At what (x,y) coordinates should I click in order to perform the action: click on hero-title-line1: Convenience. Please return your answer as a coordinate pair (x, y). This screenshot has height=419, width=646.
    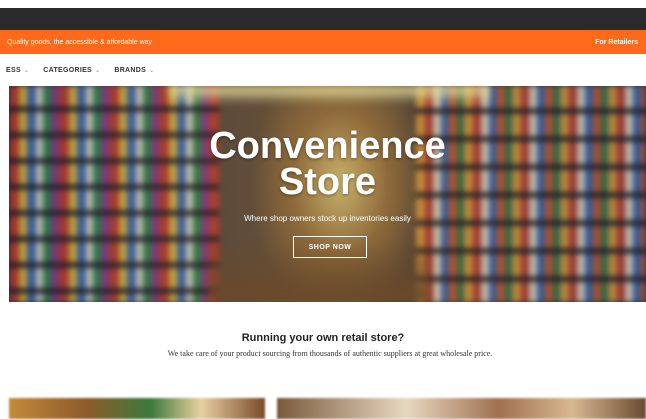
    Looking at the image, I should click on (327, 146).